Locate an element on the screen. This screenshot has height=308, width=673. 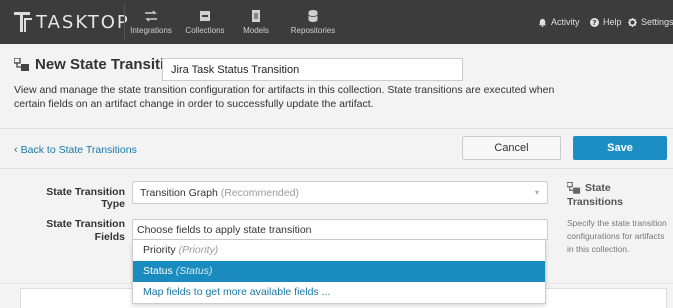
nav-help: ? Help is located at coordinates (606, 22).